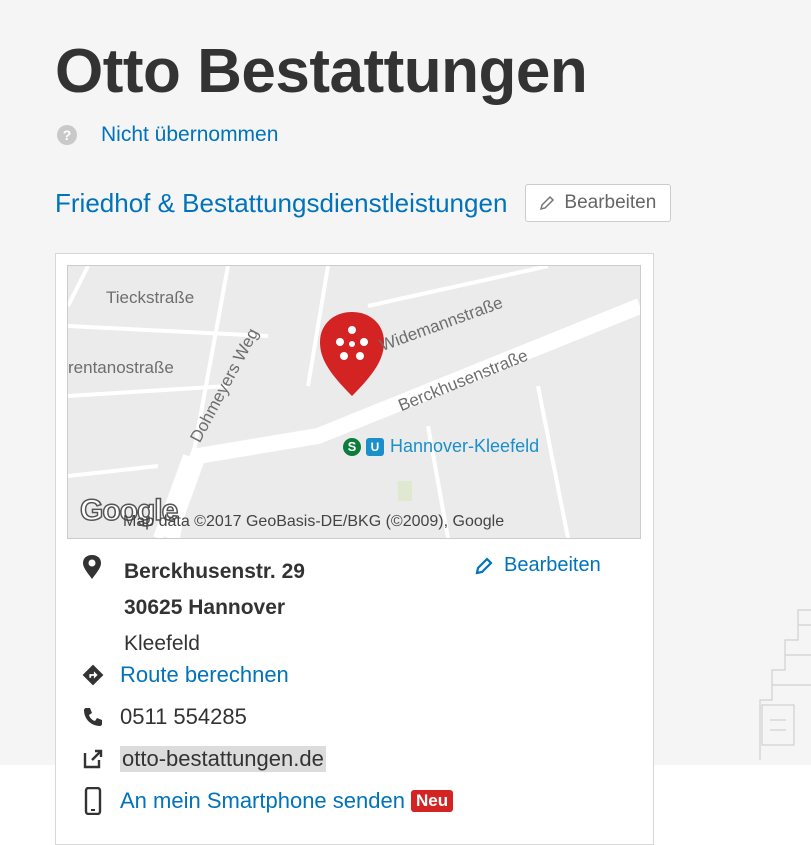 The width and height of the screenshot is (811, 845). I want to click on edit-address-link: Bearbeiten, so click(537, 565).